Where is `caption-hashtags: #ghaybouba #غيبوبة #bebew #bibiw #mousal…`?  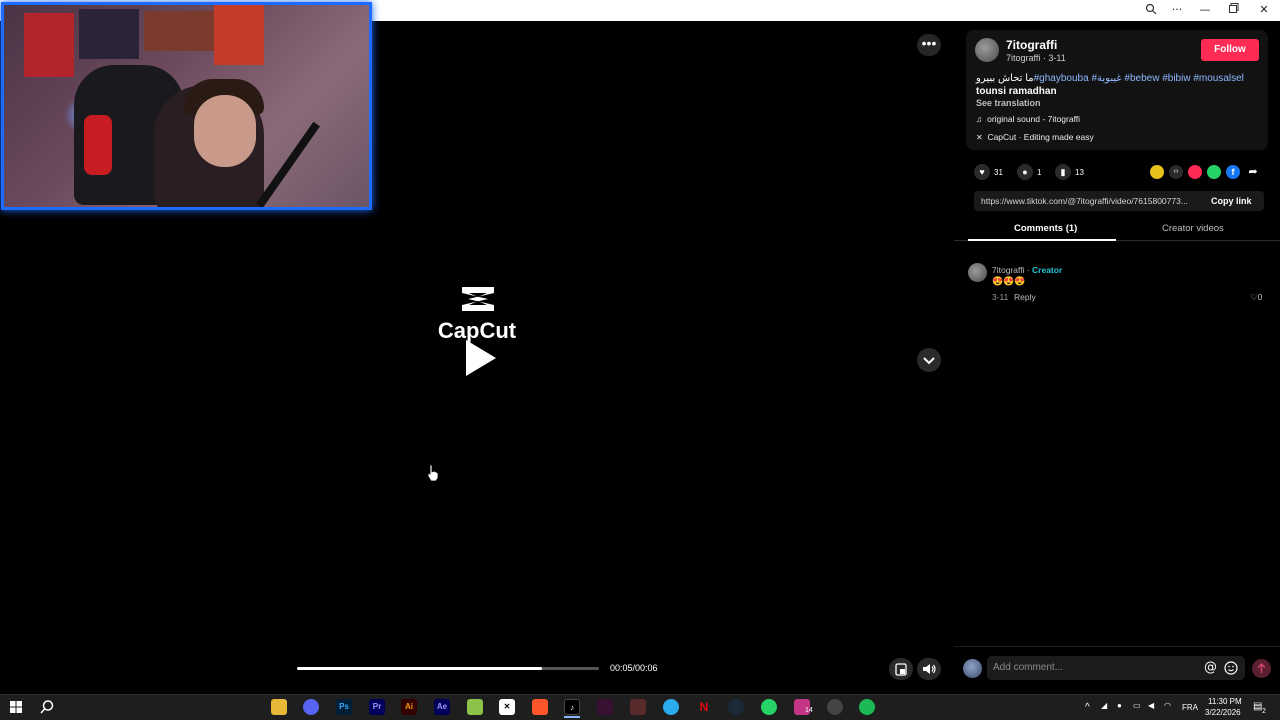 caption-hashtags: #ghaybouba #غيبوبة #bebew #bibiw #mousal… is located at coordinates (1139, 78).